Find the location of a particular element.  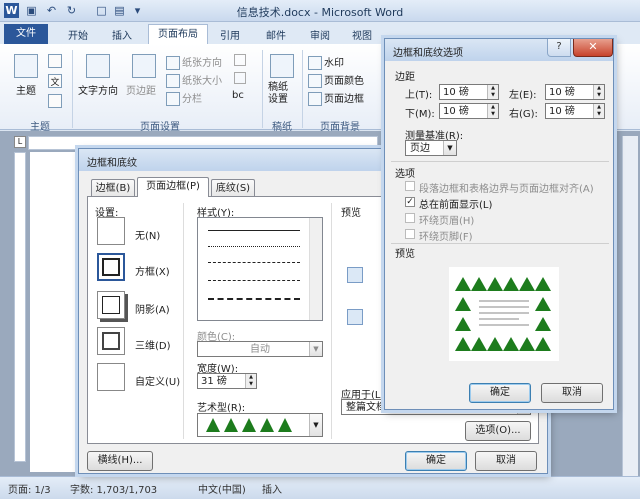

setting-none: 无(N) is located at coordinates (147, 234).